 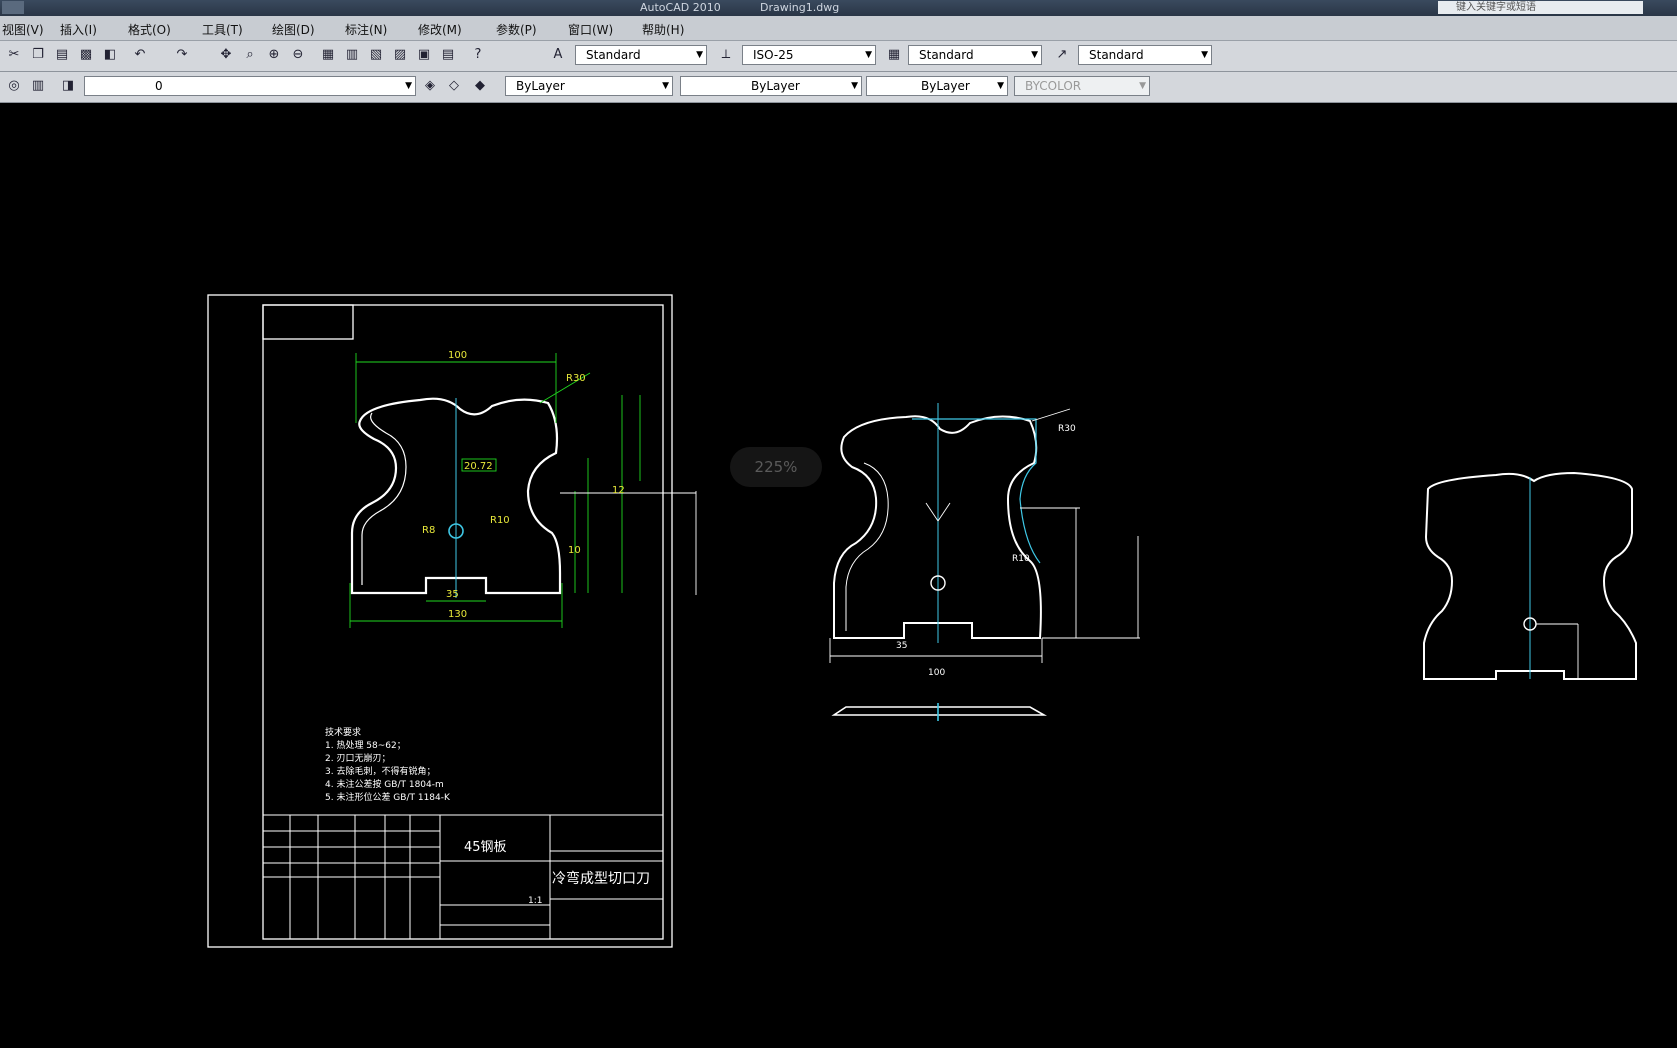 I want to click on zoom-level-badge: 225%, so click(x=776, y=467).